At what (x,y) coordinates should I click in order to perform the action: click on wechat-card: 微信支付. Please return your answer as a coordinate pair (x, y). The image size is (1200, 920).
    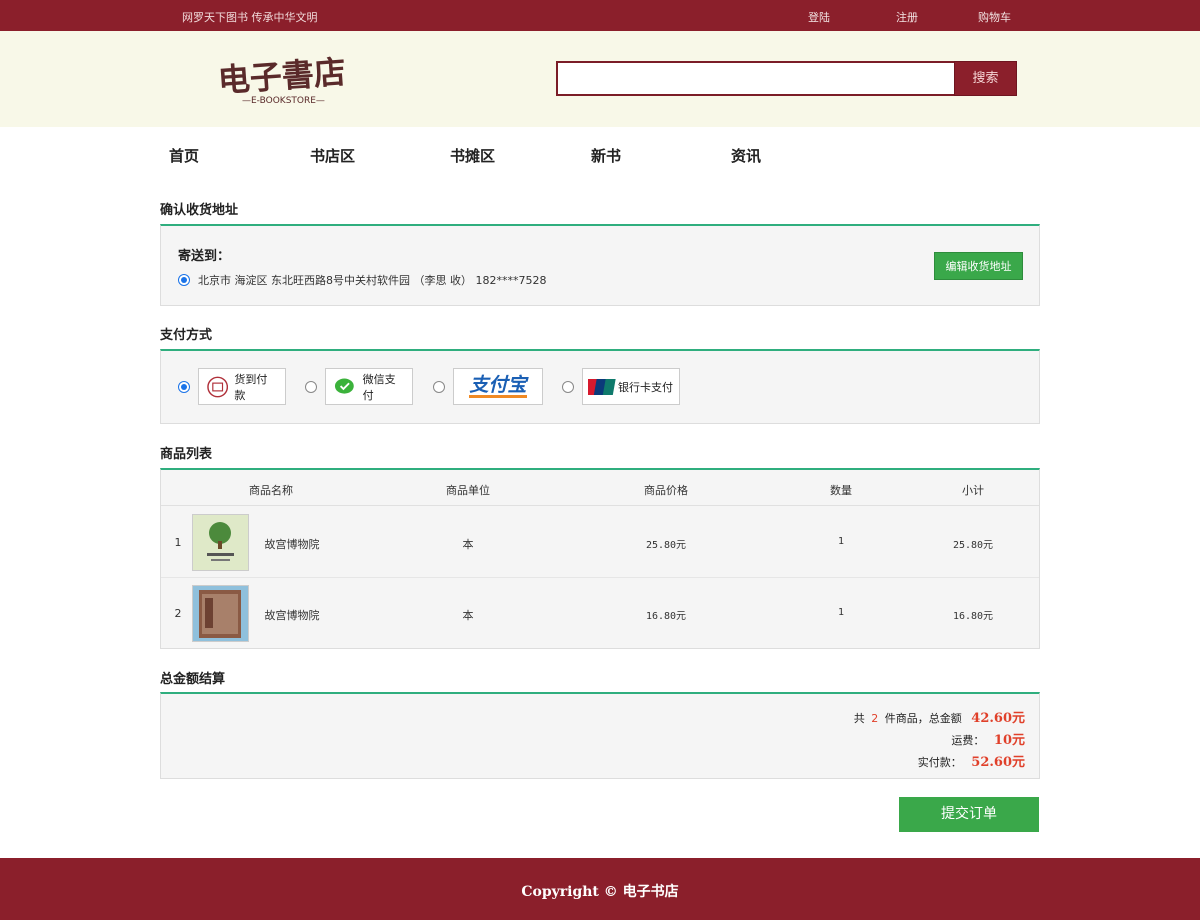
    Looking at the image, I should click on (369, 386).